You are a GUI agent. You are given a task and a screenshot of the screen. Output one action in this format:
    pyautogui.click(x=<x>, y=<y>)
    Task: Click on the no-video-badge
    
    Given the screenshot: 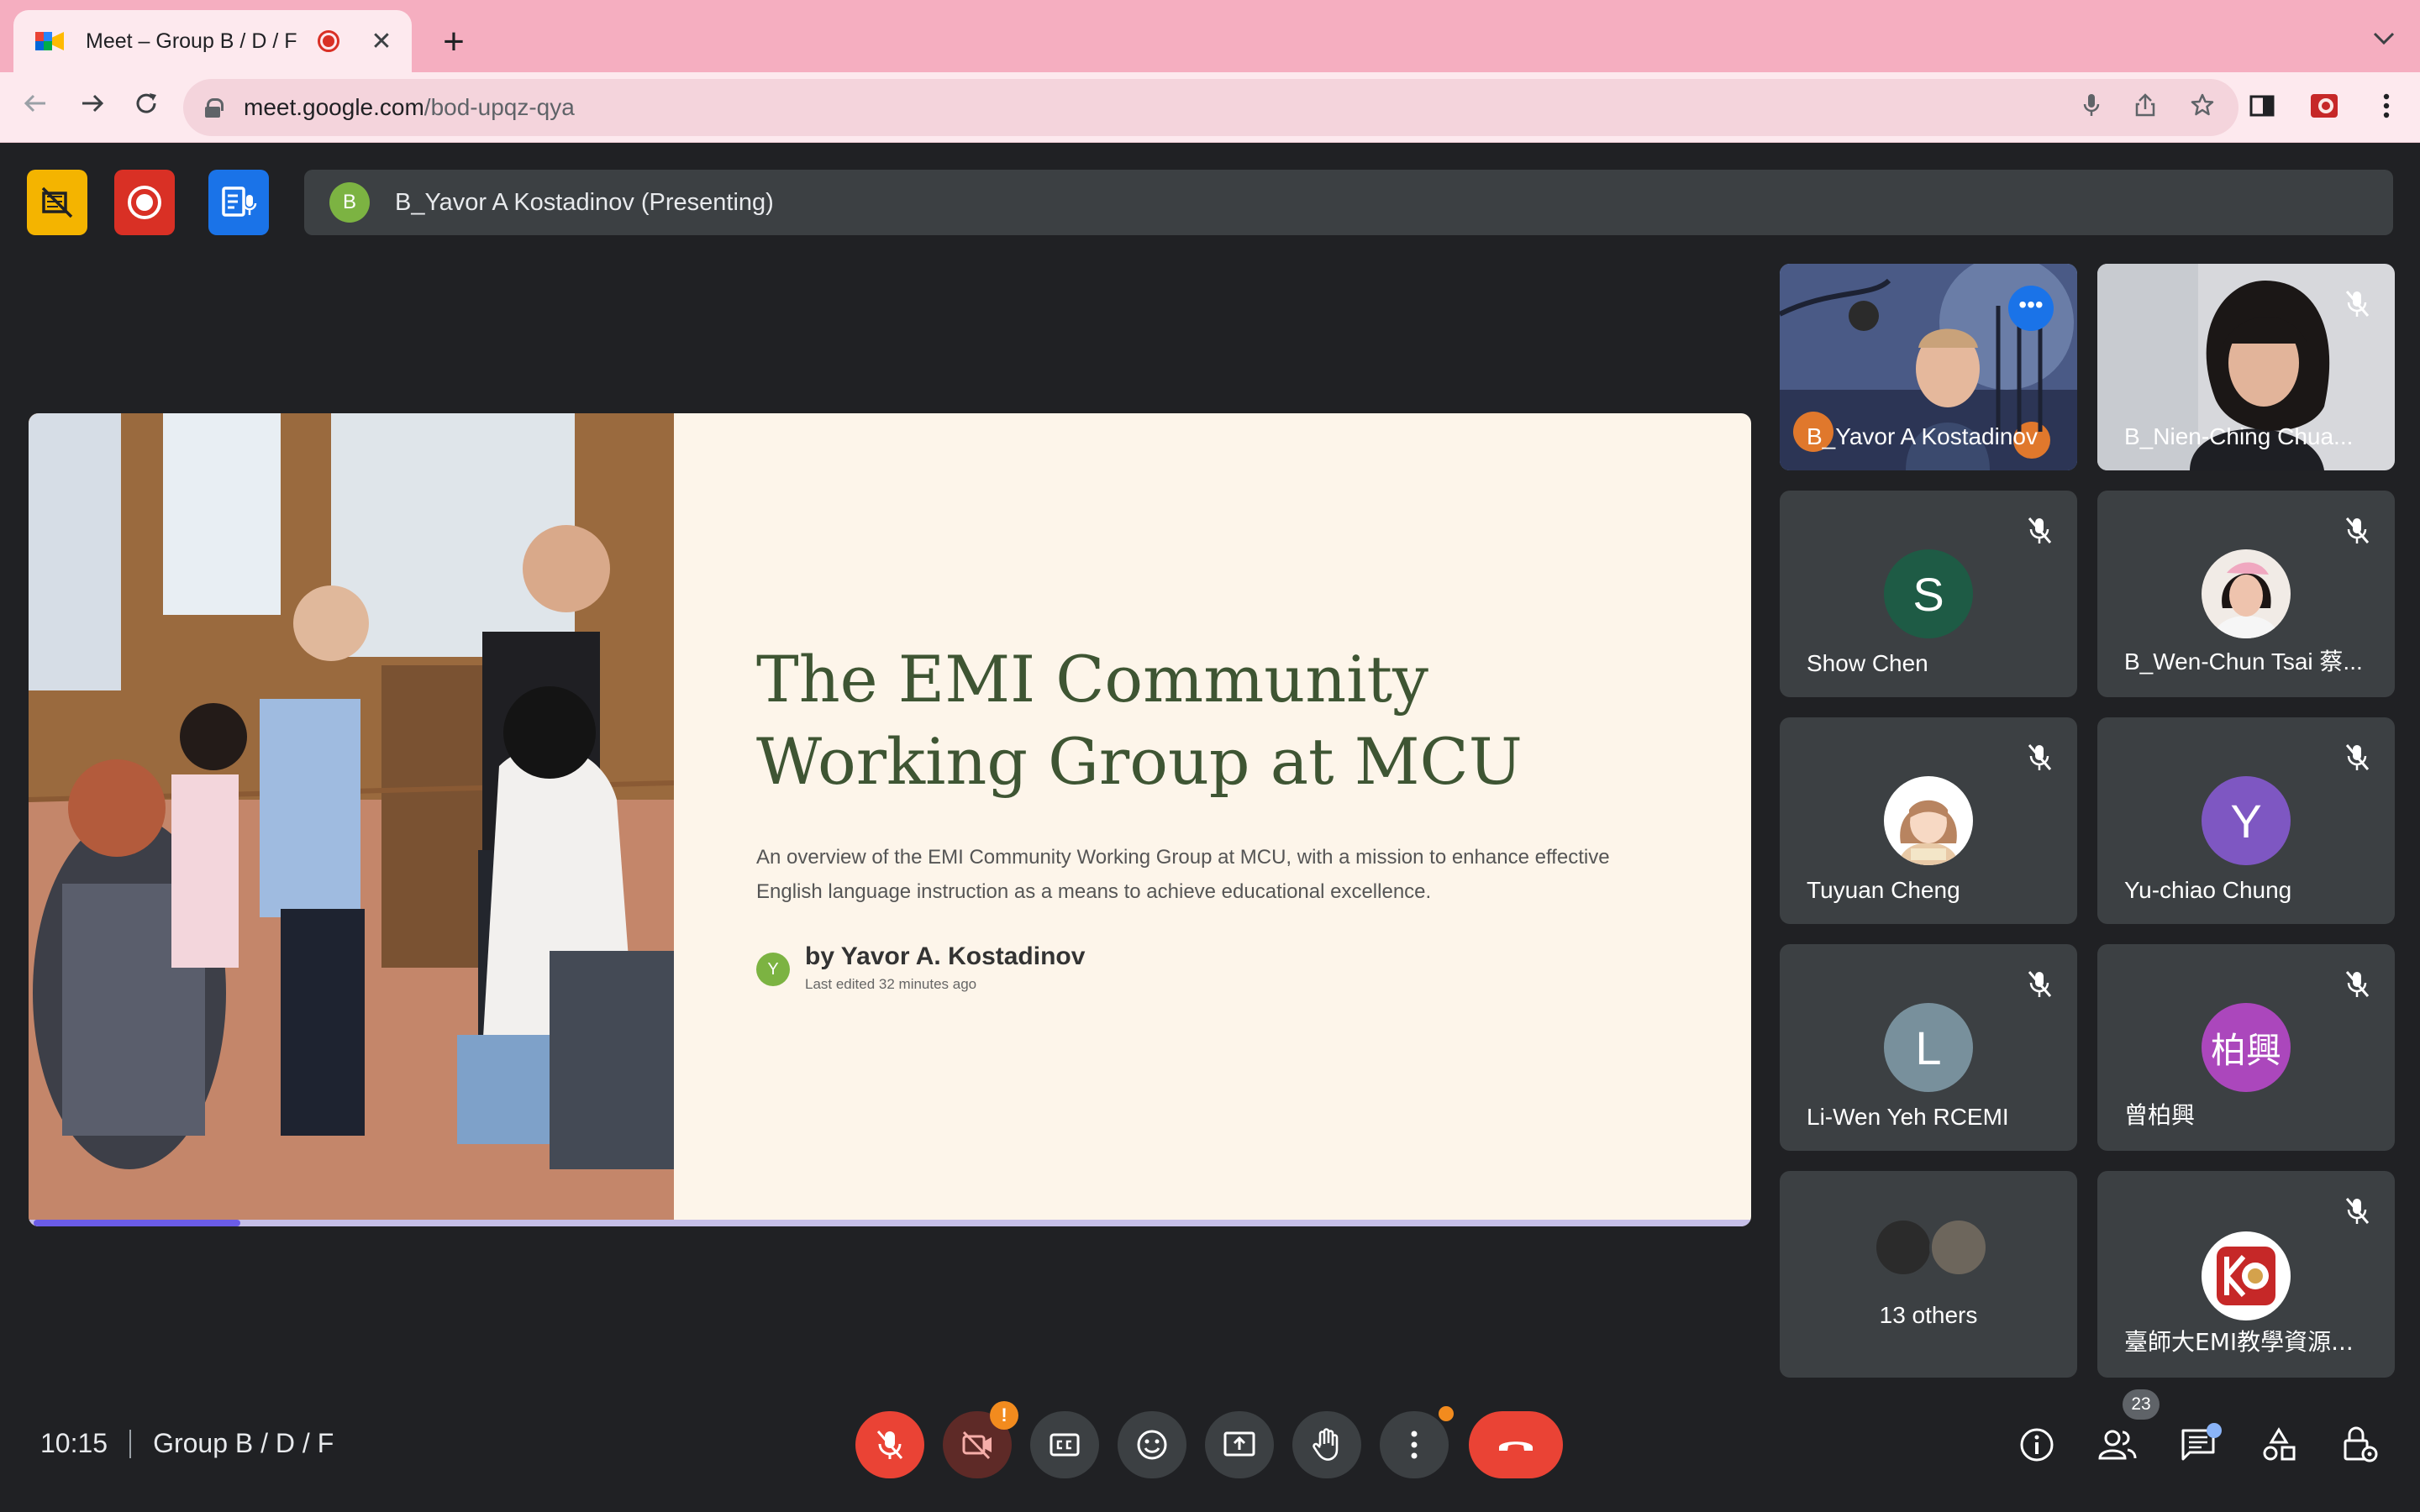 What is the action you would take?
    pyautogui.click(x=57, y=202)
    